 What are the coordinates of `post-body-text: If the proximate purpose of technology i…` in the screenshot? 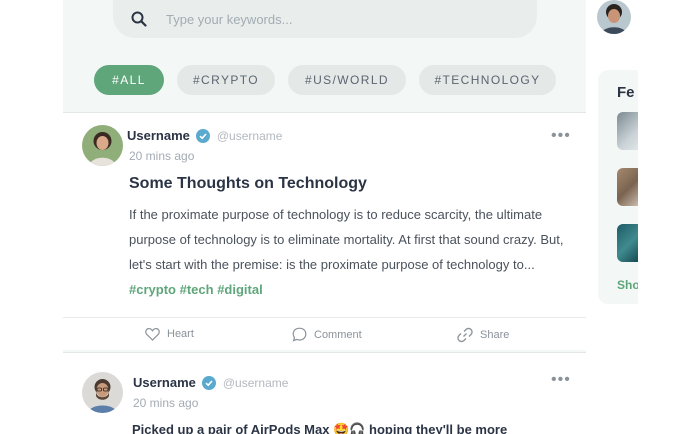 It's located at (346, 239).